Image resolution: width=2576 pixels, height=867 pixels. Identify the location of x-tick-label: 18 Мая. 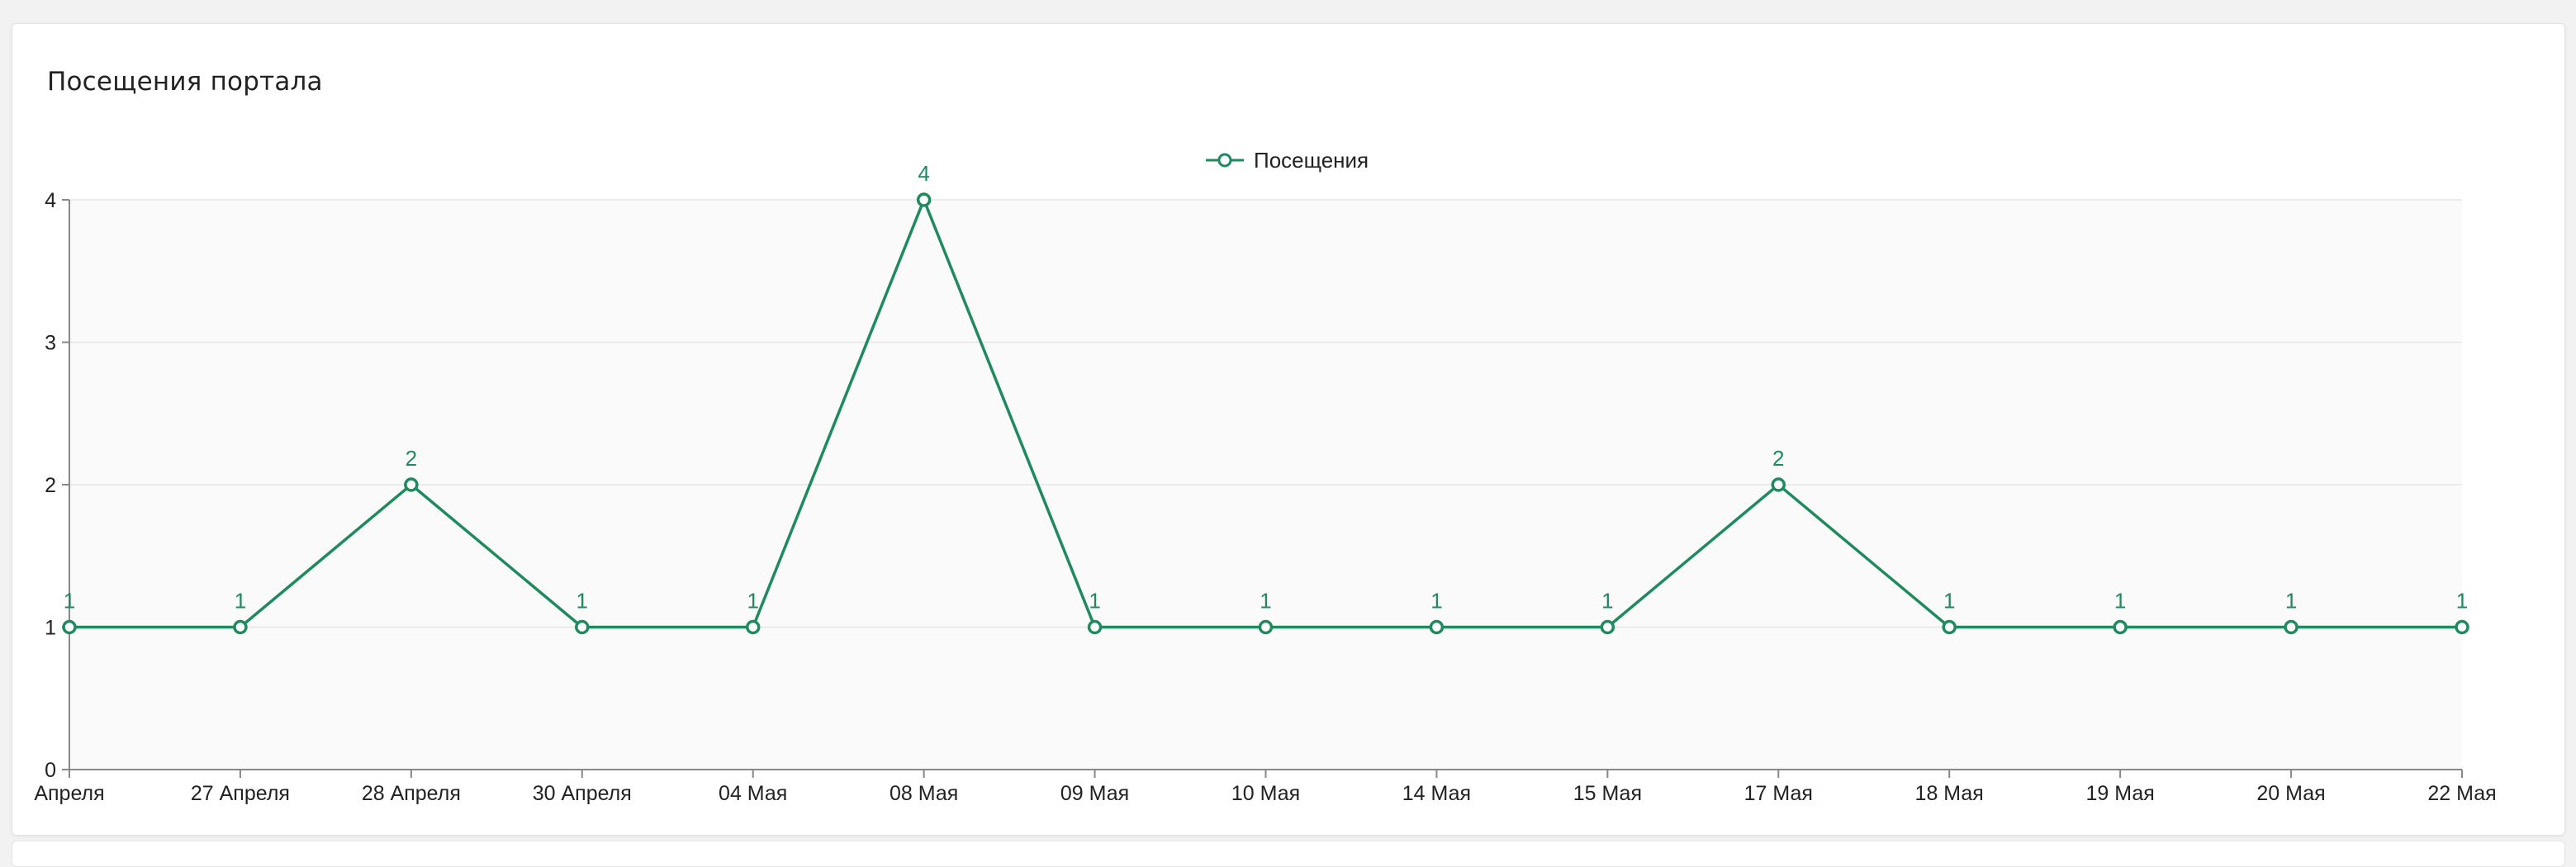
(1950, 793).